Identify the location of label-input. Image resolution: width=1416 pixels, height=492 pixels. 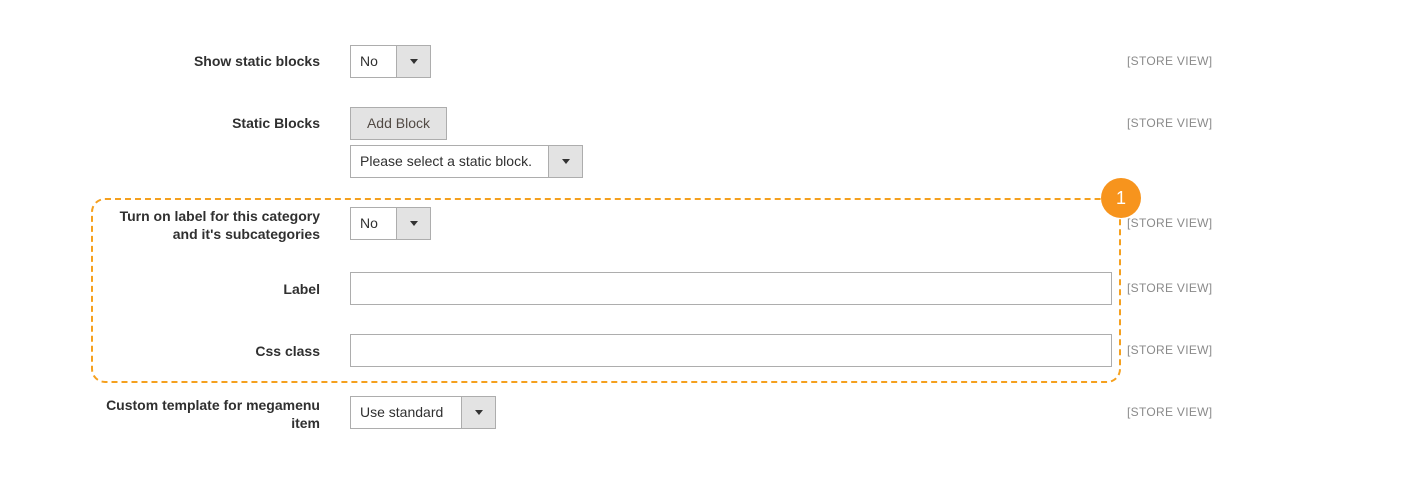
(731, 288).